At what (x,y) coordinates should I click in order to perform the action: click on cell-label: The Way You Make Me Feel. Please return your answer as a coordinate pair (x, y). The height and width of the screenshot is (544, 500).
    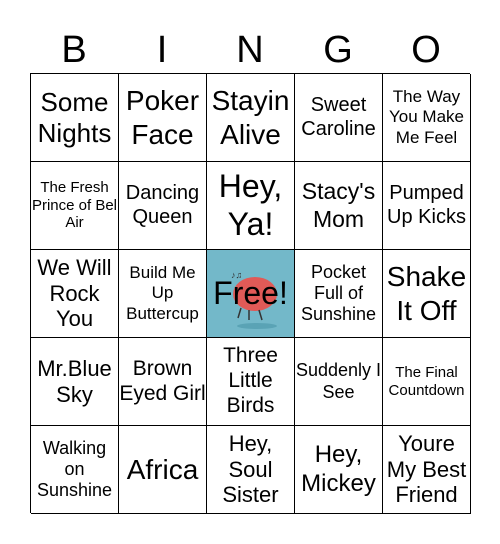
    Looking at the image, I should click on (426, 117).